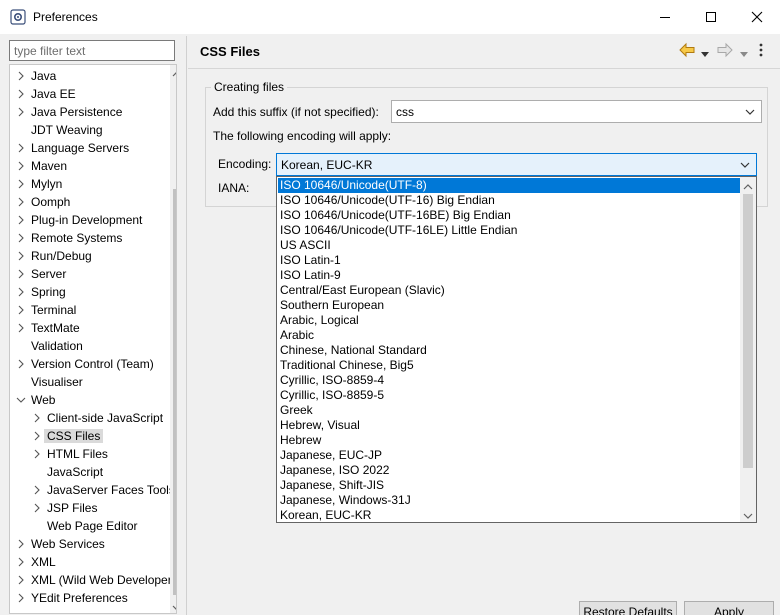  Describe the element at coordinates (86, 418) in the screenshot. I see `tree-item: Client-side JavaScript` at that location.